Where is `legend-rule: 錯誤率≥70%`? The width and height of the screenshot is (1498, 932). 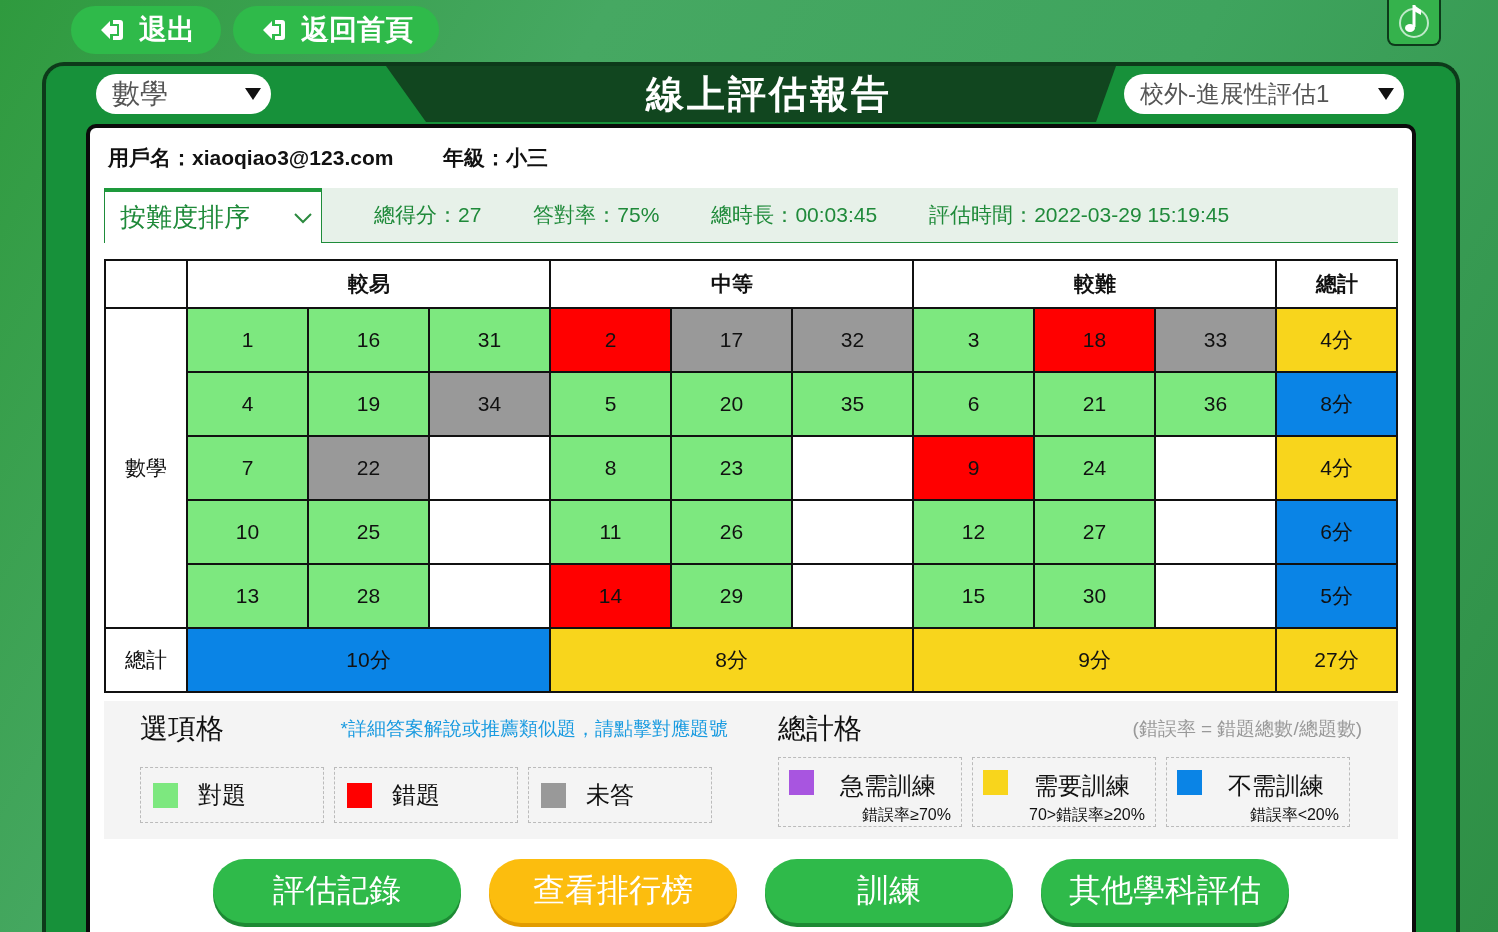
legend-rule: 錯誤率≥70% is located at coordinates (906, 815).